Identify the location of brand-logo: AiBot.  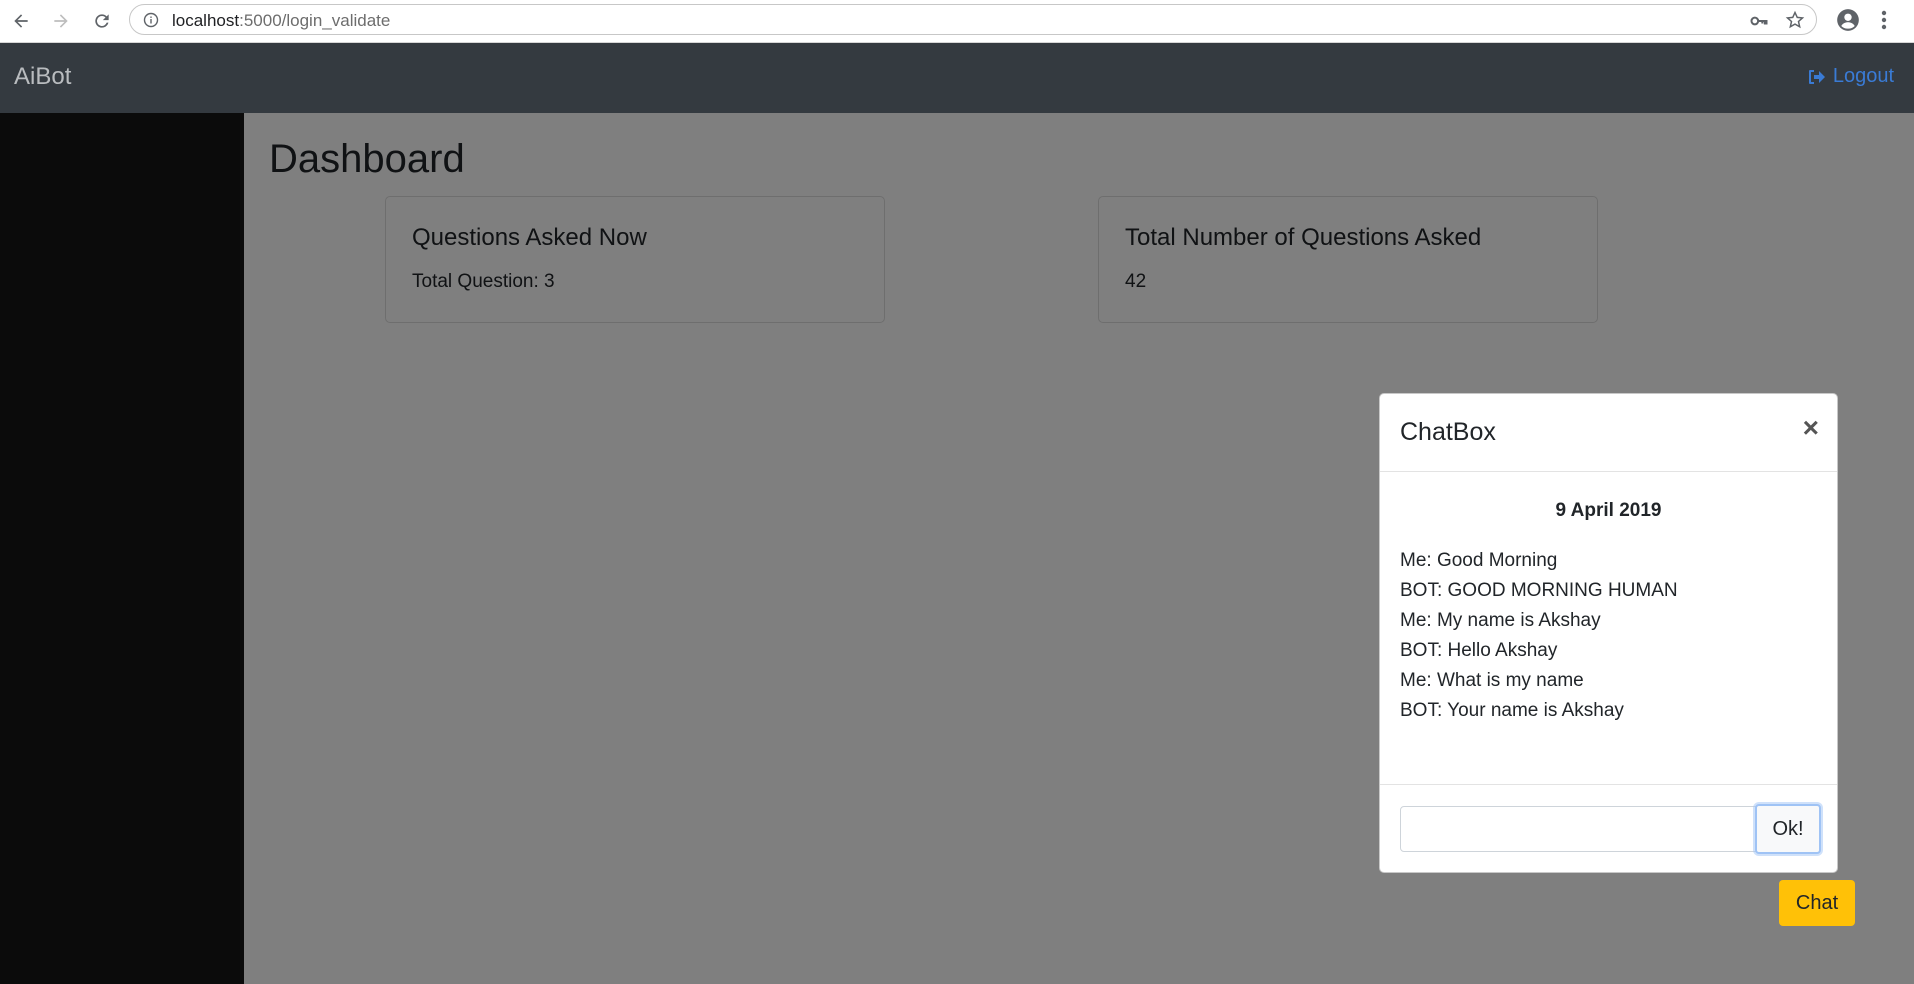
(42, 77).